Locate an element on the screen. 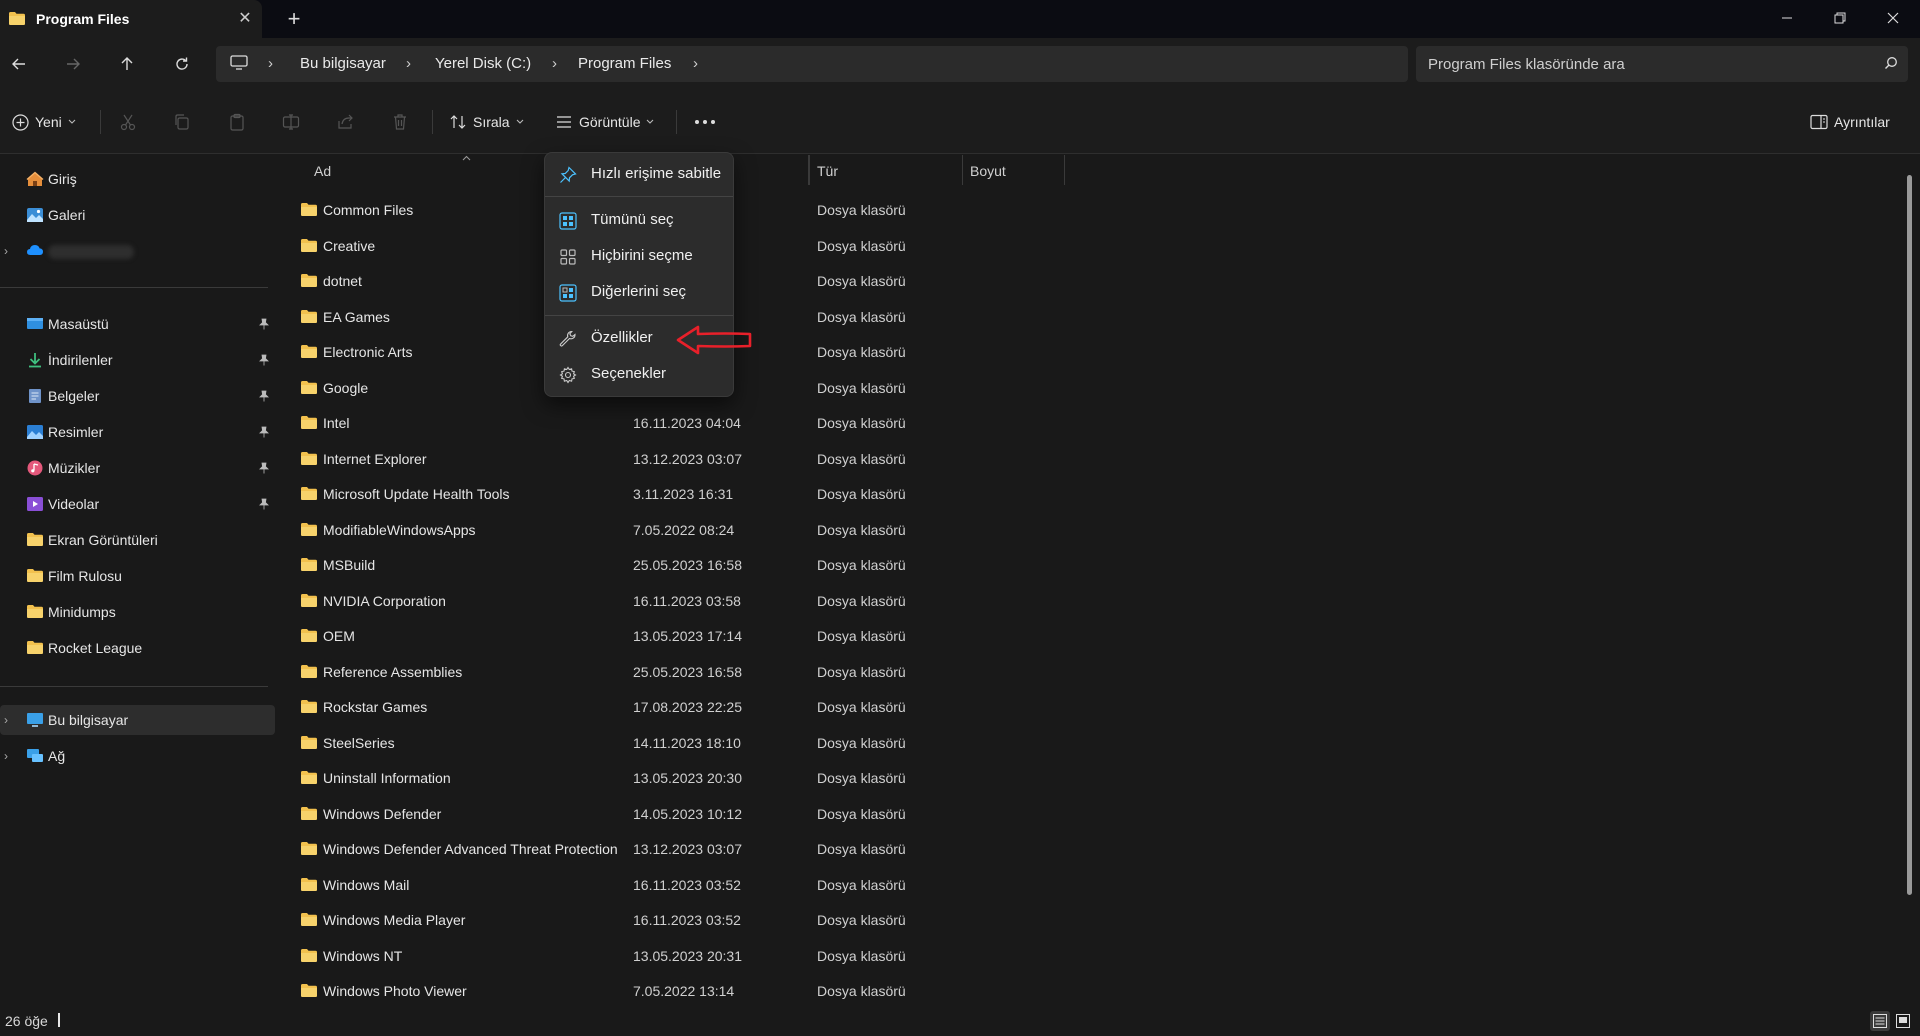 The height and width of the screenshot is (1036, 1920). column-header-size: Boyut is located at coordinates (988, 178).